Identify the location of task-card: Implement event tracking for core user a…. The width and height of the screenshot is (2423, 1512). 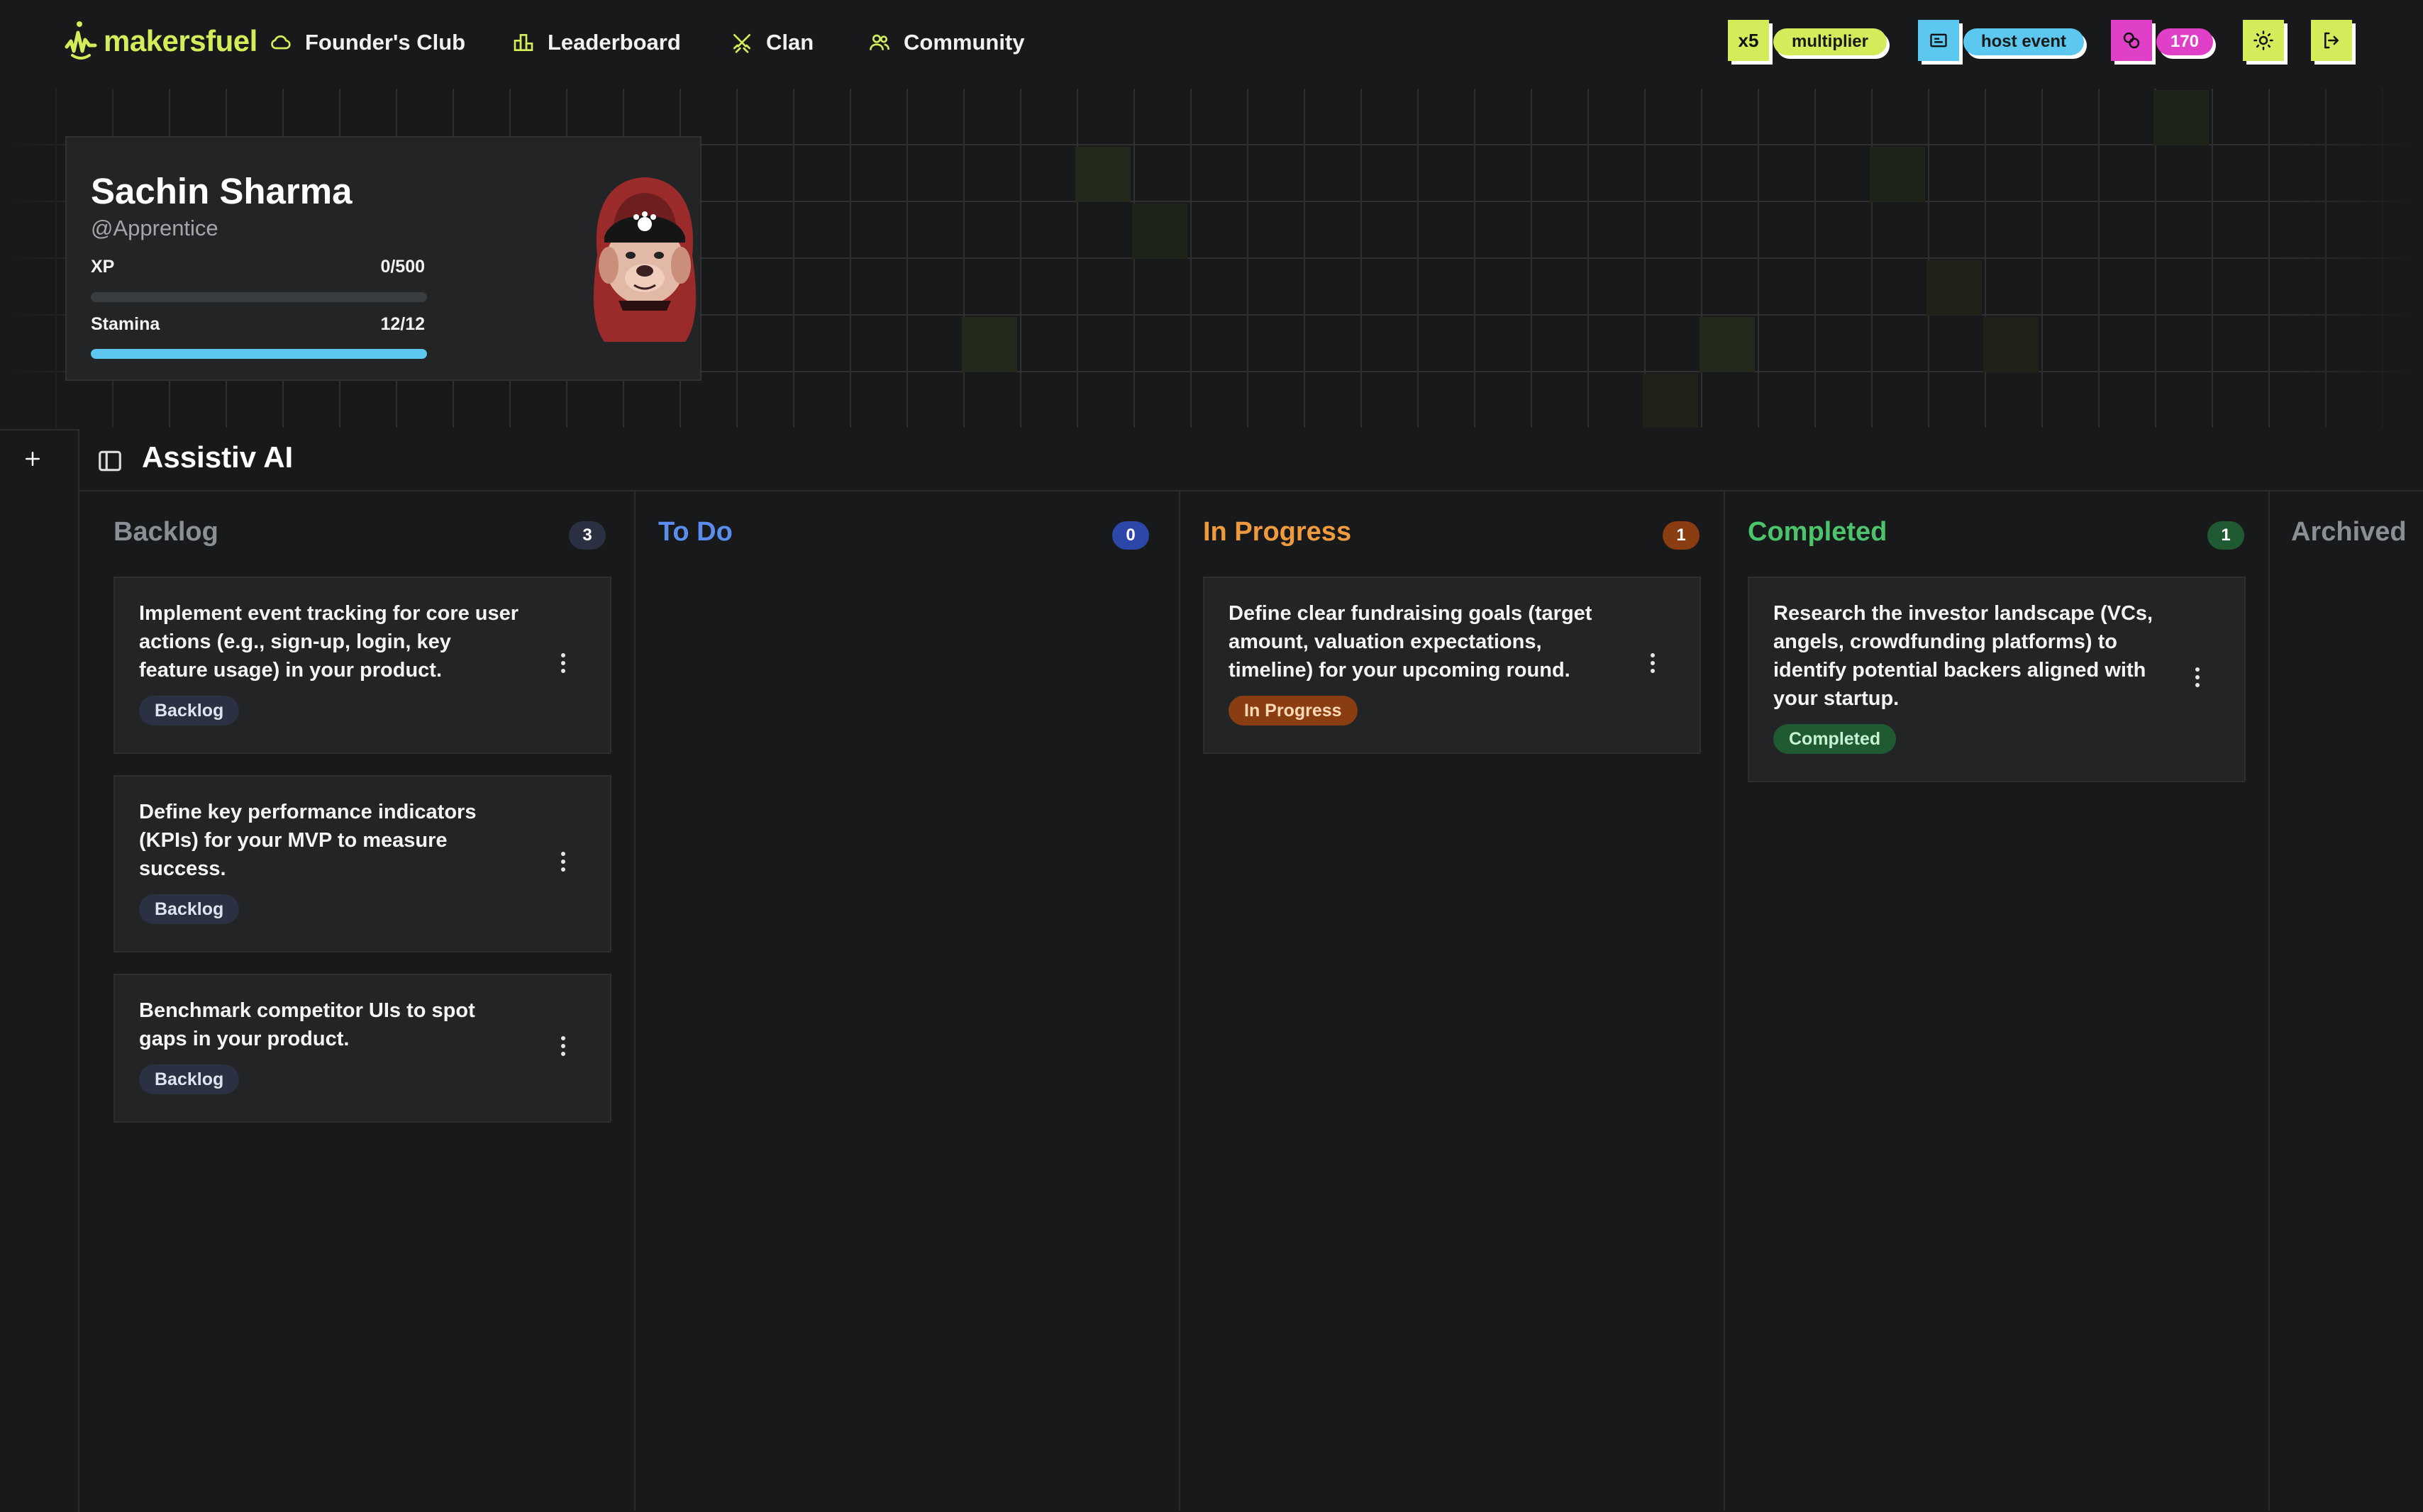
(362, 665).